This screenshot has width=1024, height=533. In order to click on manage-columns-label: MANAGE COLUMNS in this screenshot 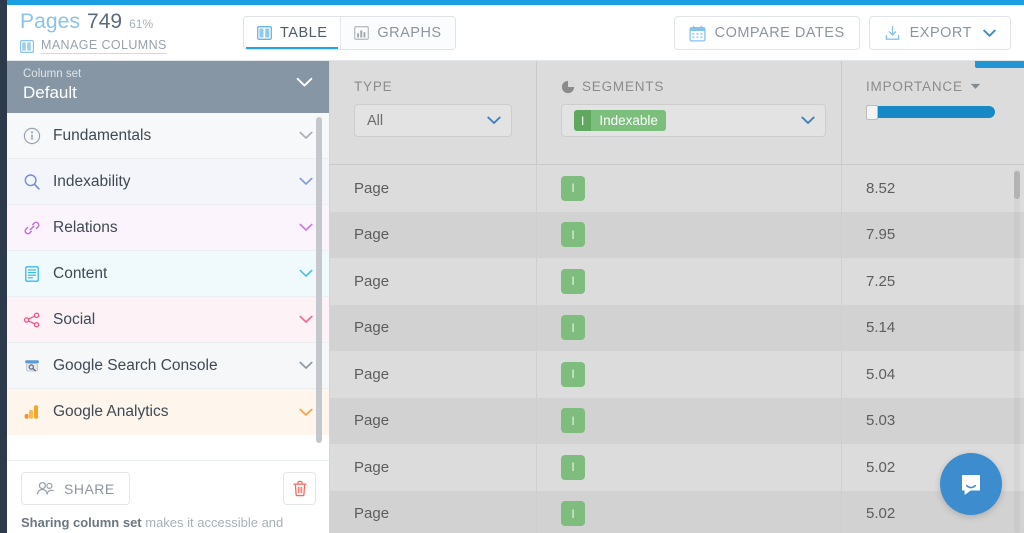, I will do `click(104, 46)`.